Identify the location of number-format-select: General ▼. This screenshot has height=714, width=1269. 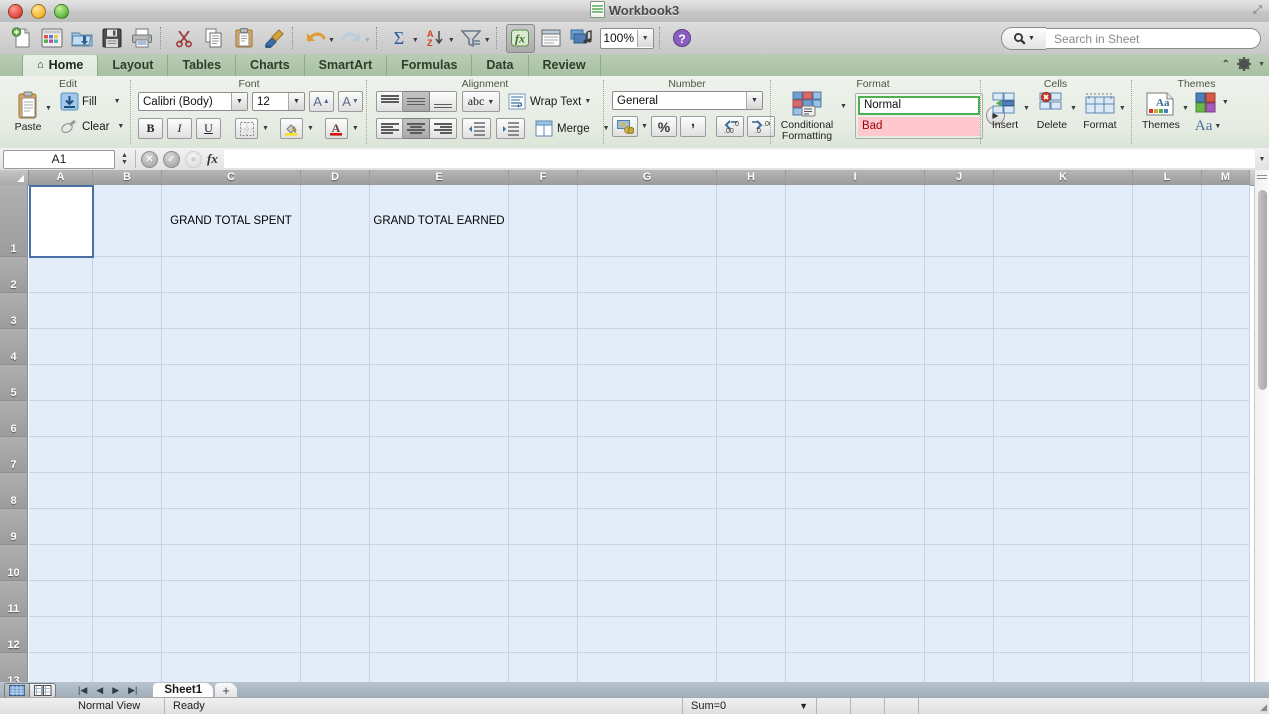
(687, 100).